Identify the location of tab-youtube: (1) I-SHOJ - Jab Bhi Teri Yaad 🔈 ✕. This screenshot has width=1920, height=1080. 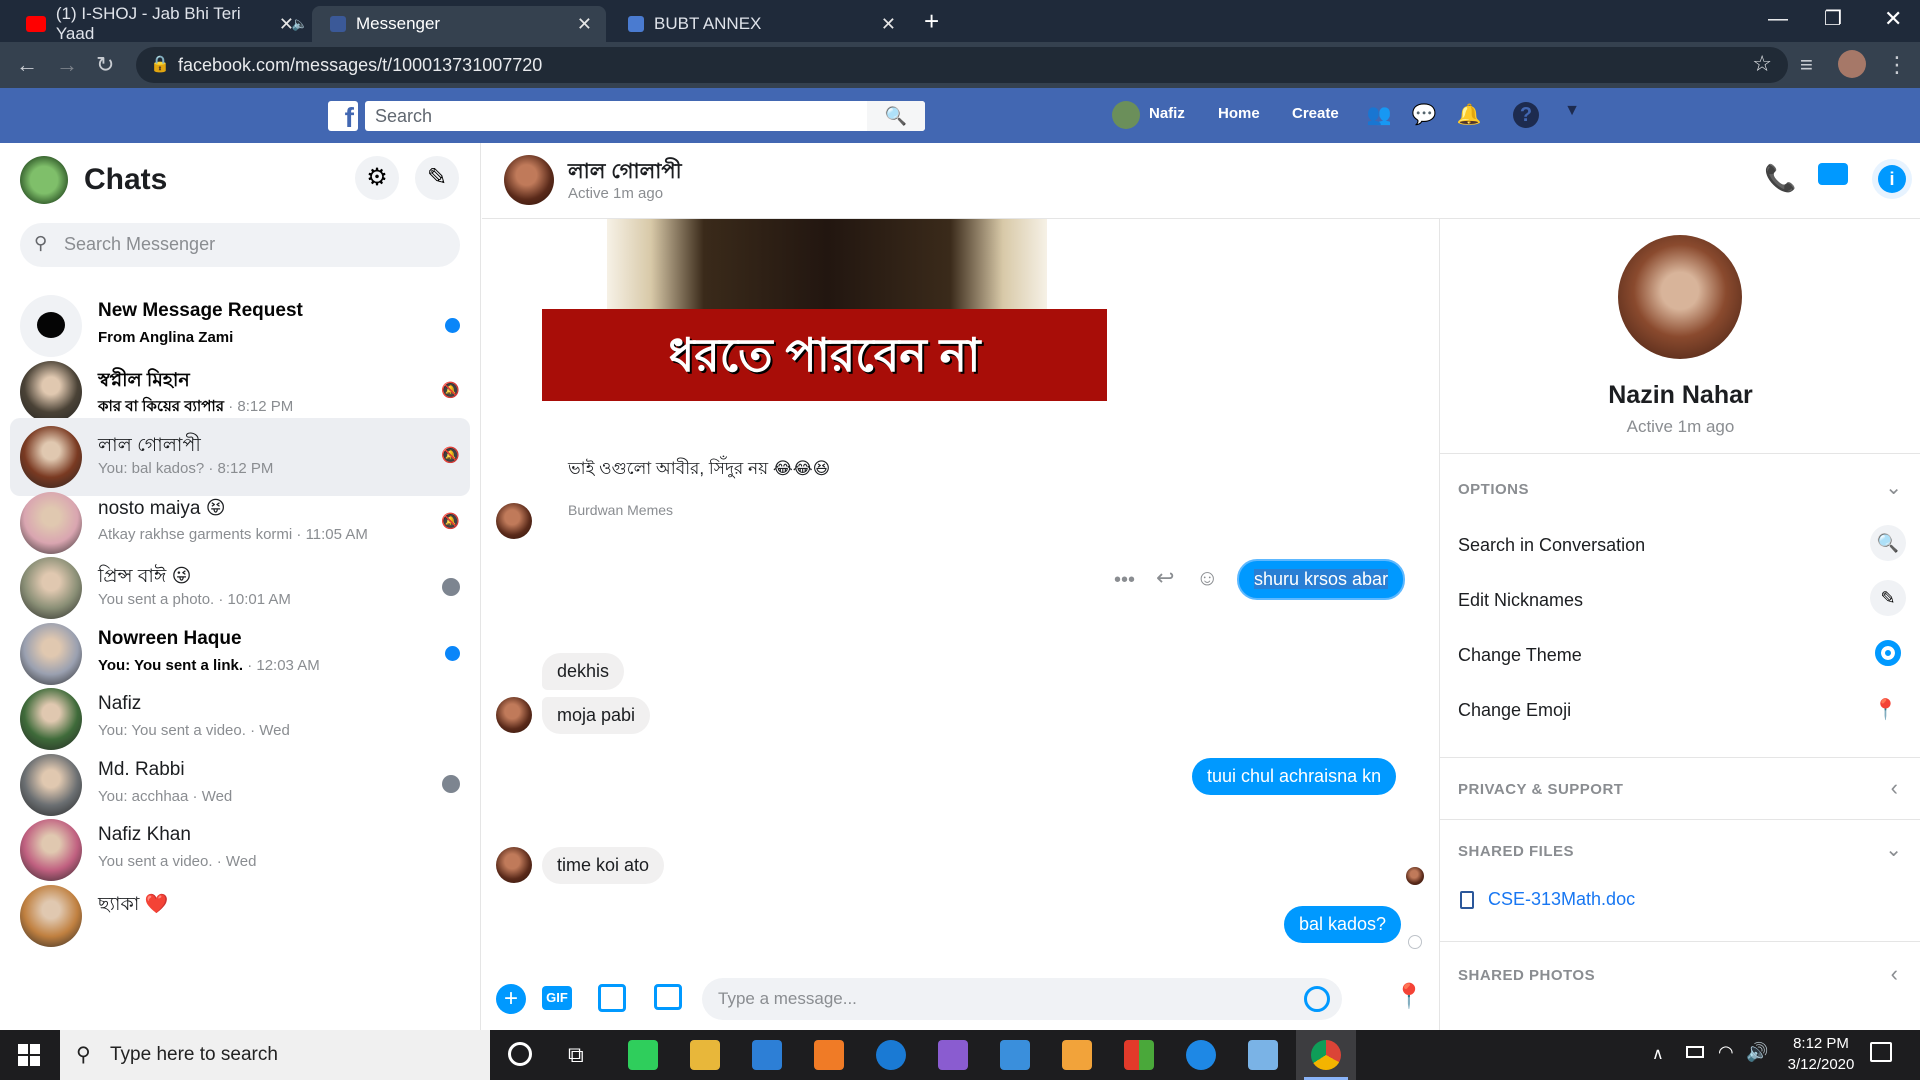
(158, 23).